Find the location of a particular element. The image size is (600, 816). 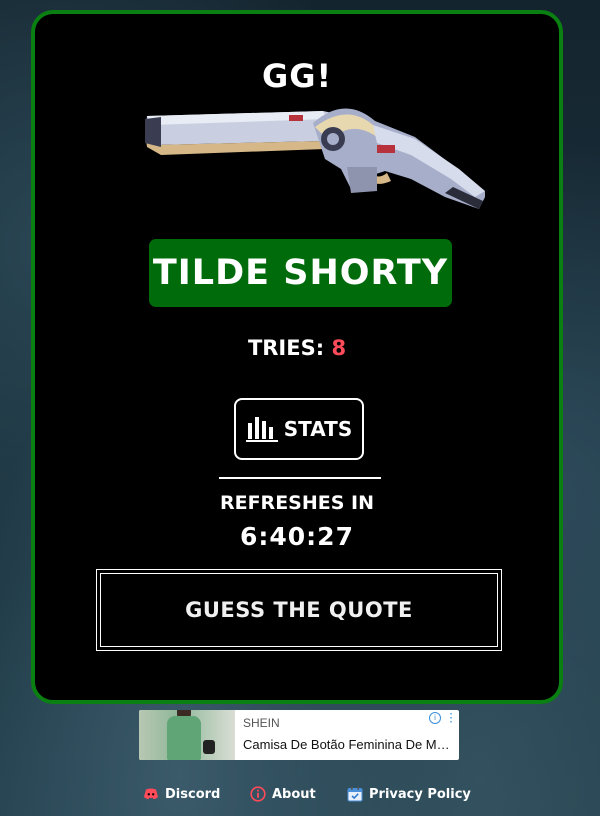

ad-image is located at coordinates (187, 735).